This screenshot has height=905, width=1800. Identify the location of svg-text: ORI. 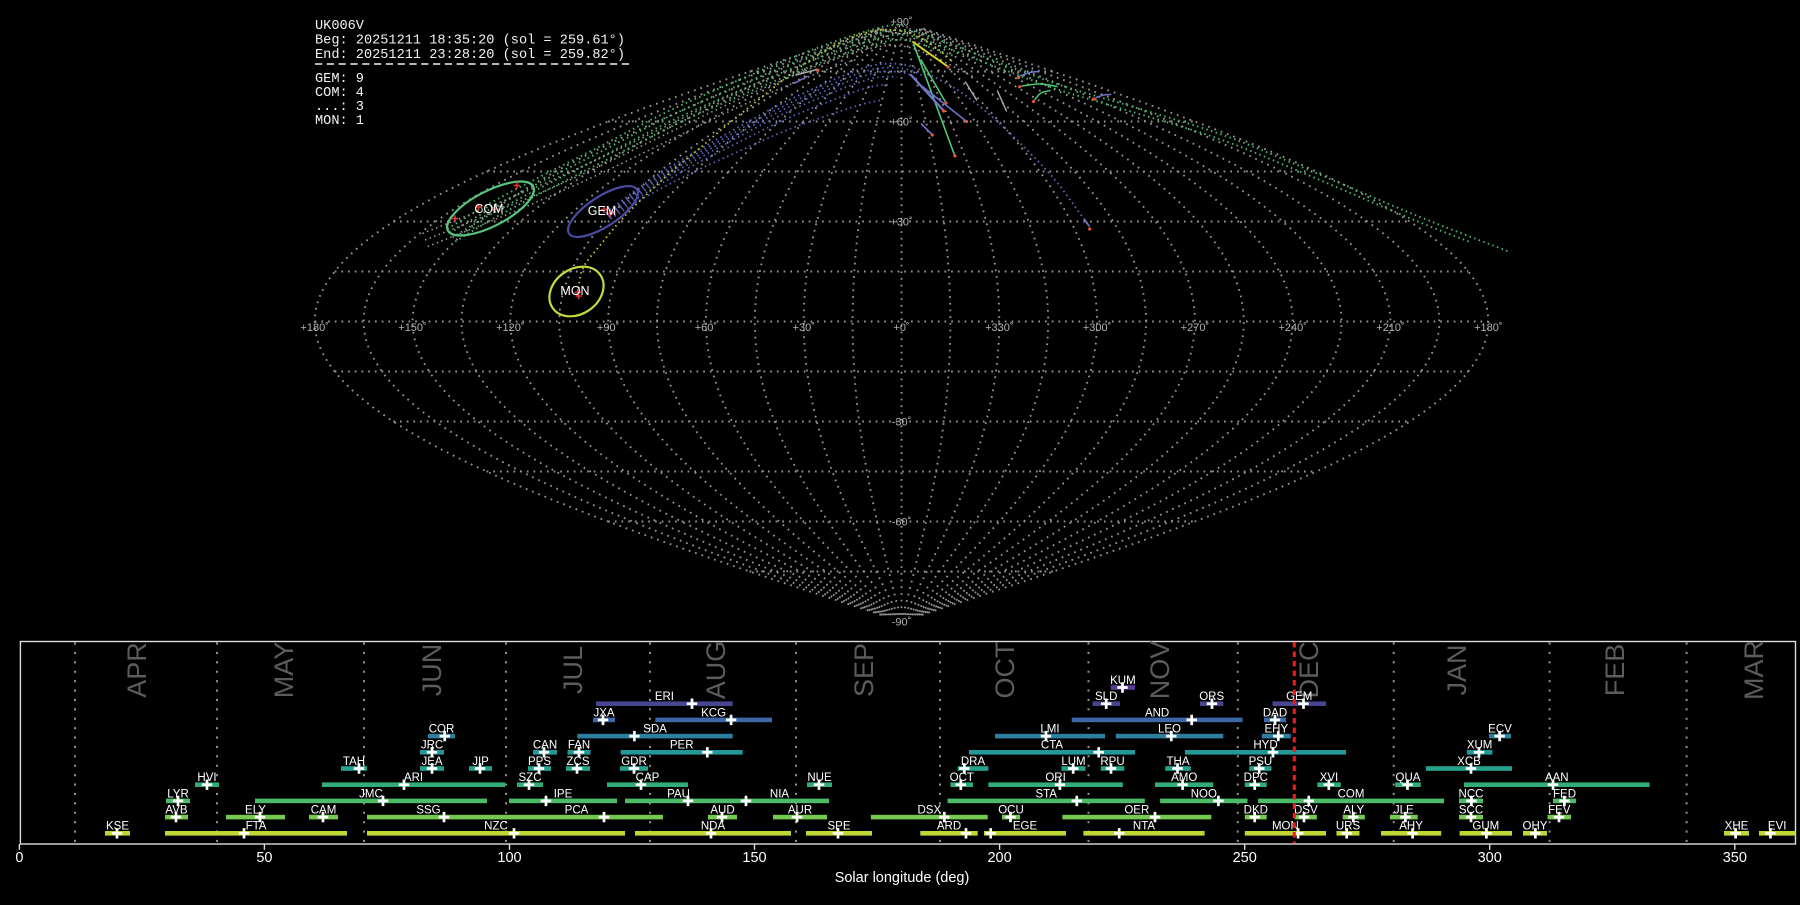
(1055, 778).